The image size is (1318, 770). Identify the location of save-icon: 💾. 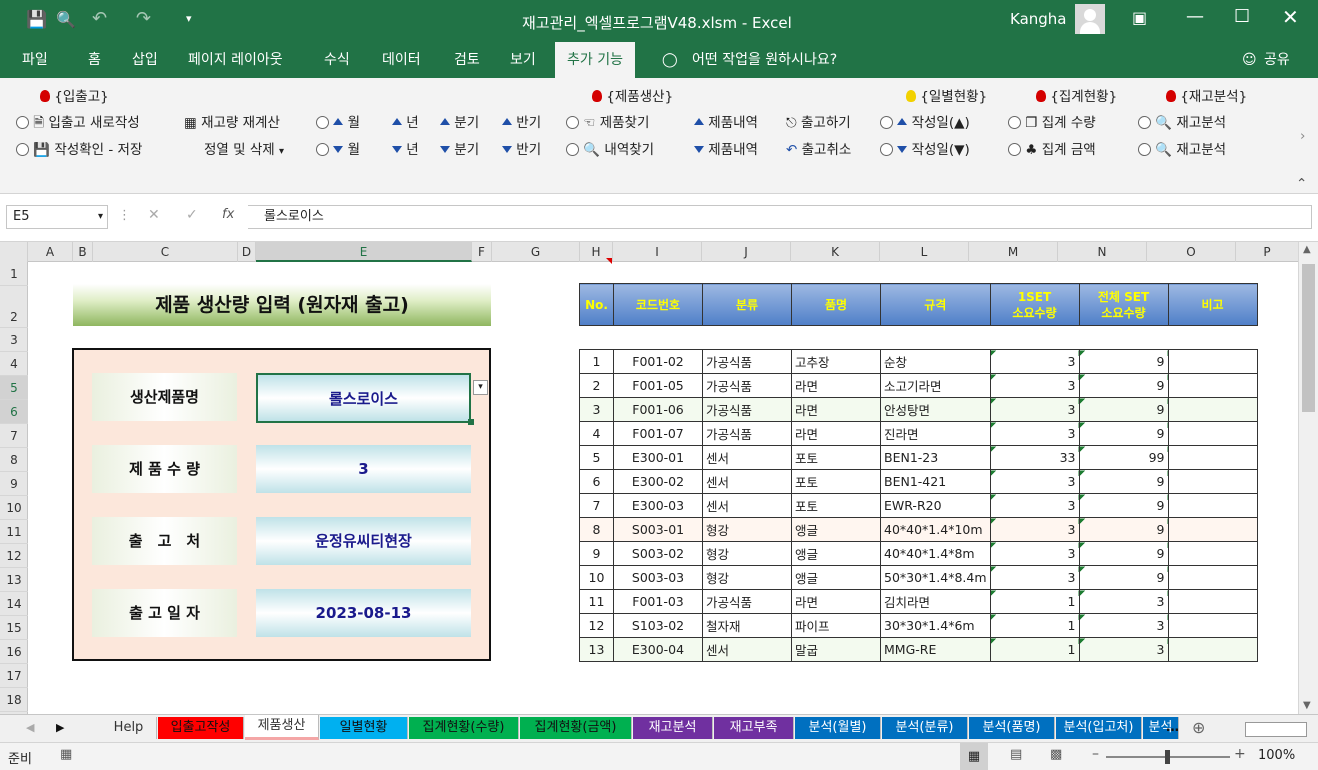
(36, 20).